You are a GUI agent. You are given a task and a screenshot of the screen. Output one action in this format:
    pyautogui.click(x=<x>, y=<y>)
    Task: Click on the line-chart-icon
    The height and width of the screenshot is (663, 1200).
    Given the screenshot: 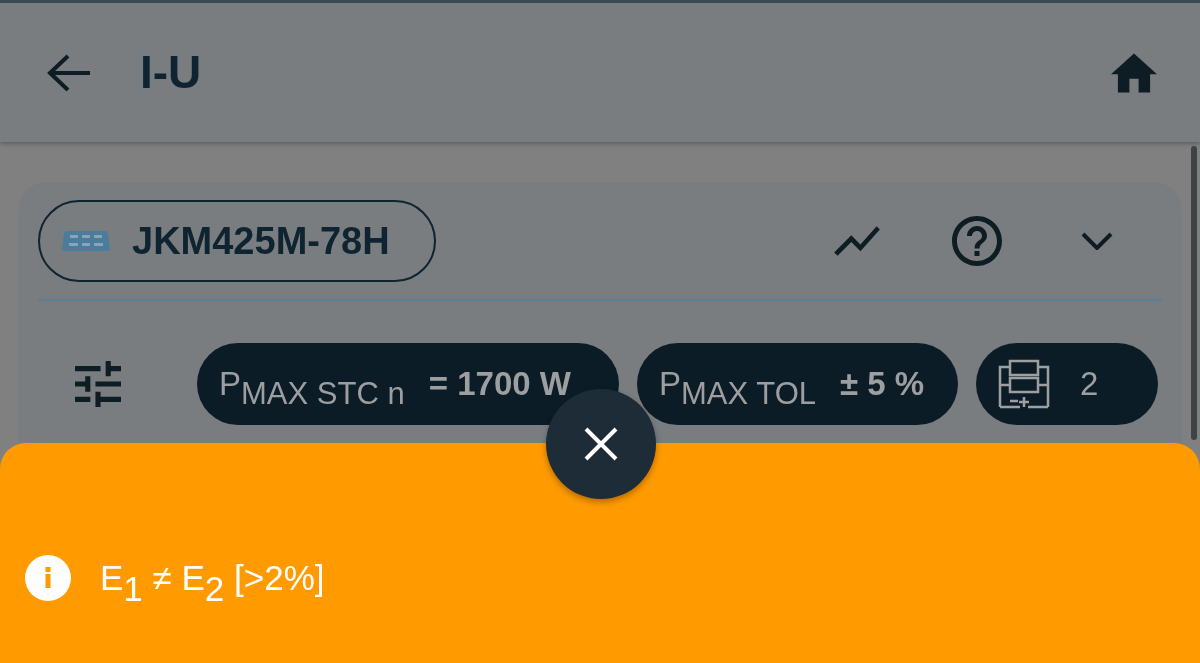 What is the action you would take?
    pyautogui.click(x=857, y=241)
    